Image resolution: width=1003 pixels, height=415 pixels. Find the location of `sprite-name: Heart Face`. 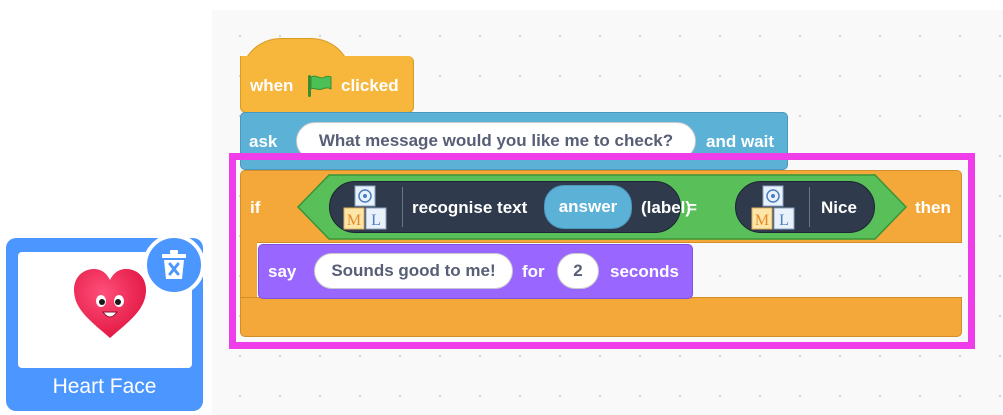

sprite-name: Heart Face is located at coordinates (104, 386).